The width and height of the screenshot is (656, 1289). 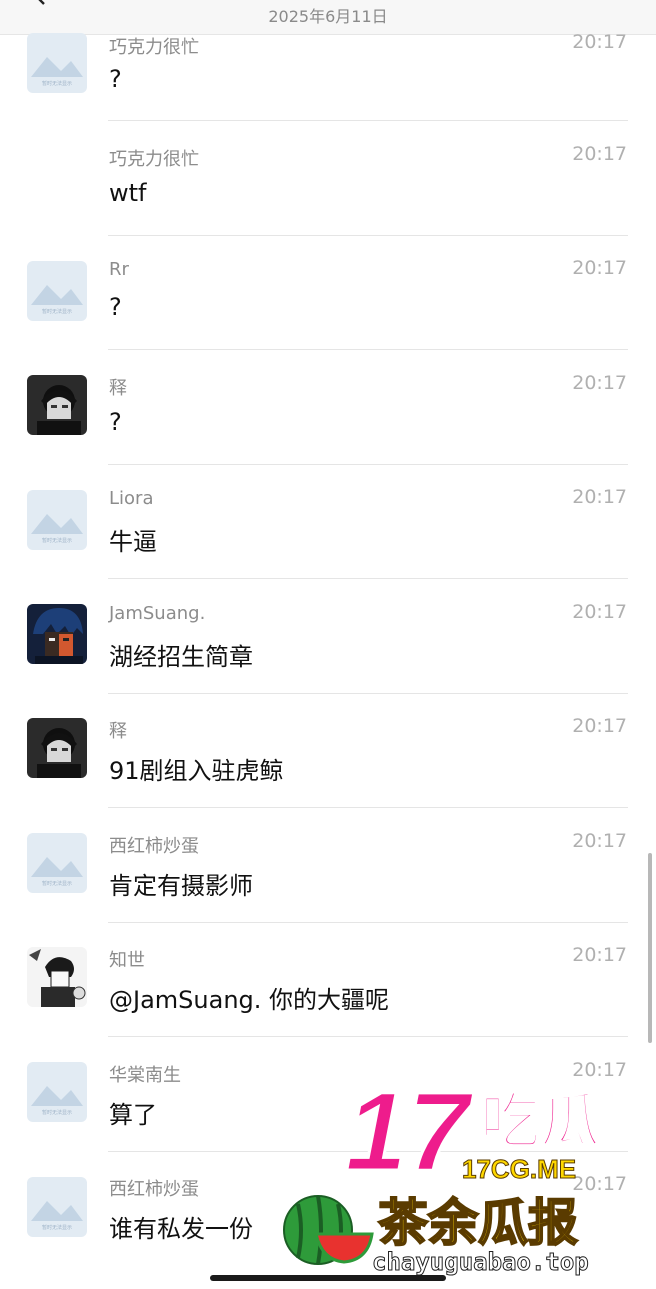 I want to click on sender-name: Rr, so click(x=119, y=269).